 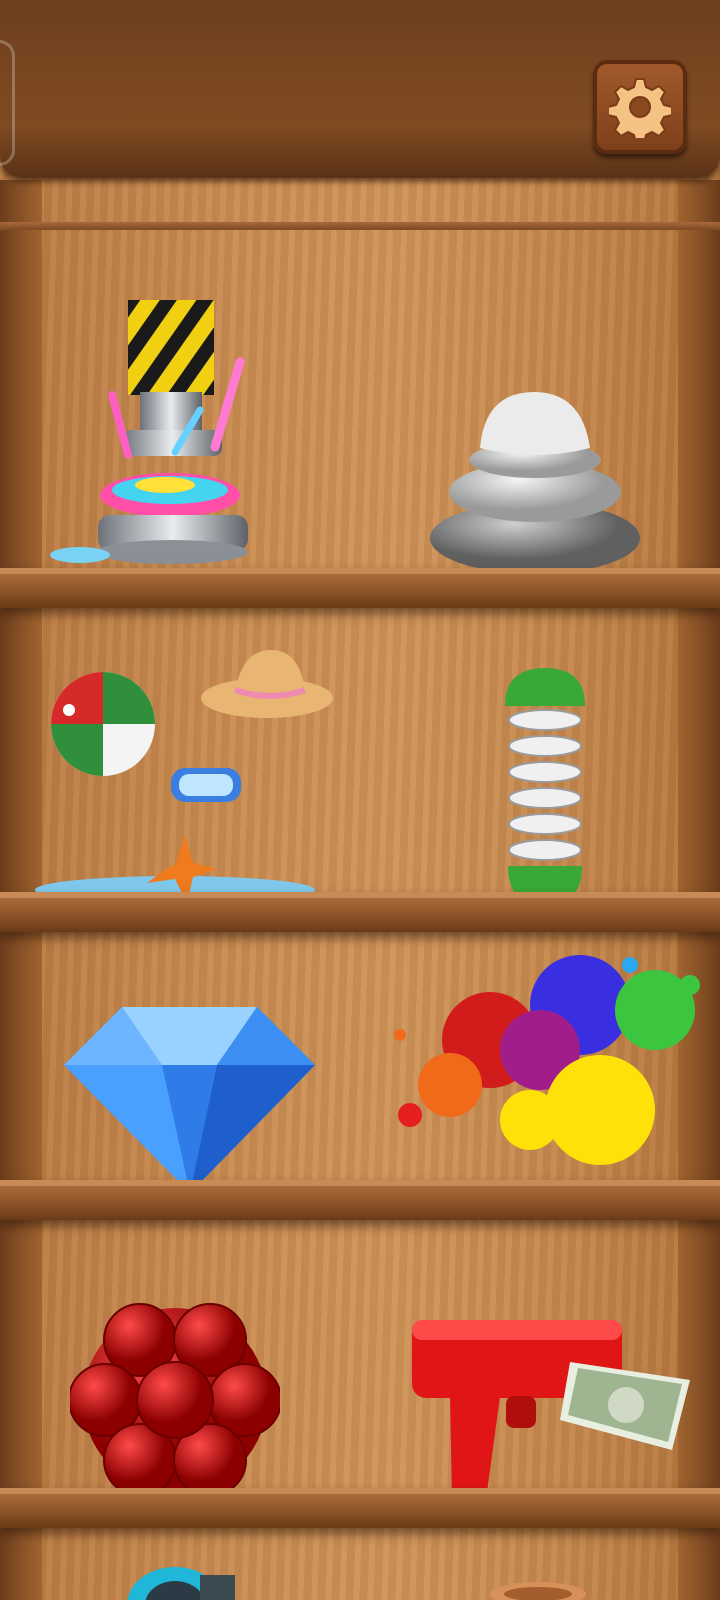 I want to click on tape-roll-item, so click(x=180, y=1582).